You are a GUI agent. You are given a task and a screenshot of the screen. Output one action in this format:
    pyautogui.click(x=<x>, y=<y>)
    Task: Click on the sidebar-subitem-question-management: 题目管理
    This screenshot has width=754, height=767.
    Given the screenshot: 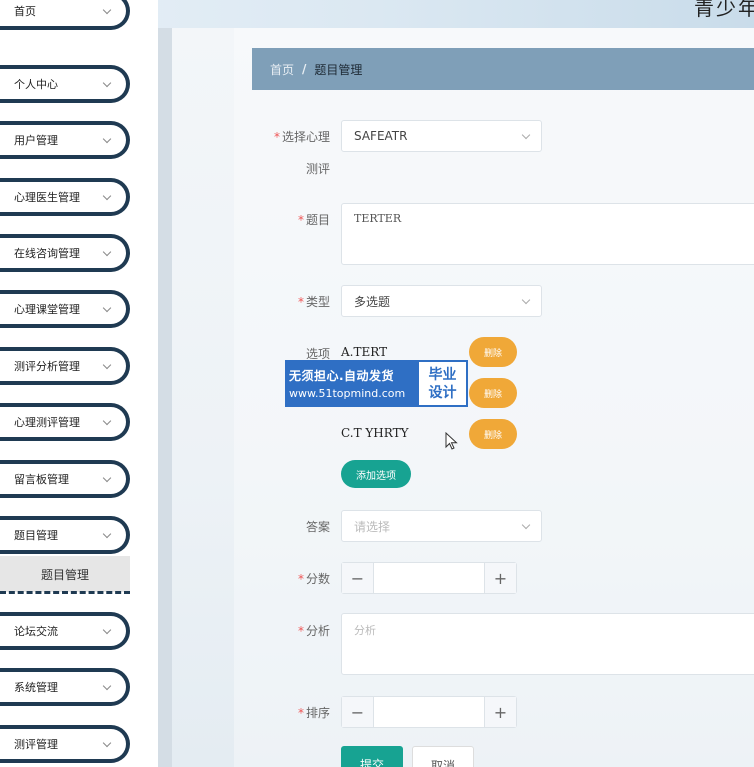 What is the action you would take?
    pyautogui.click(x=65, y=574)
    